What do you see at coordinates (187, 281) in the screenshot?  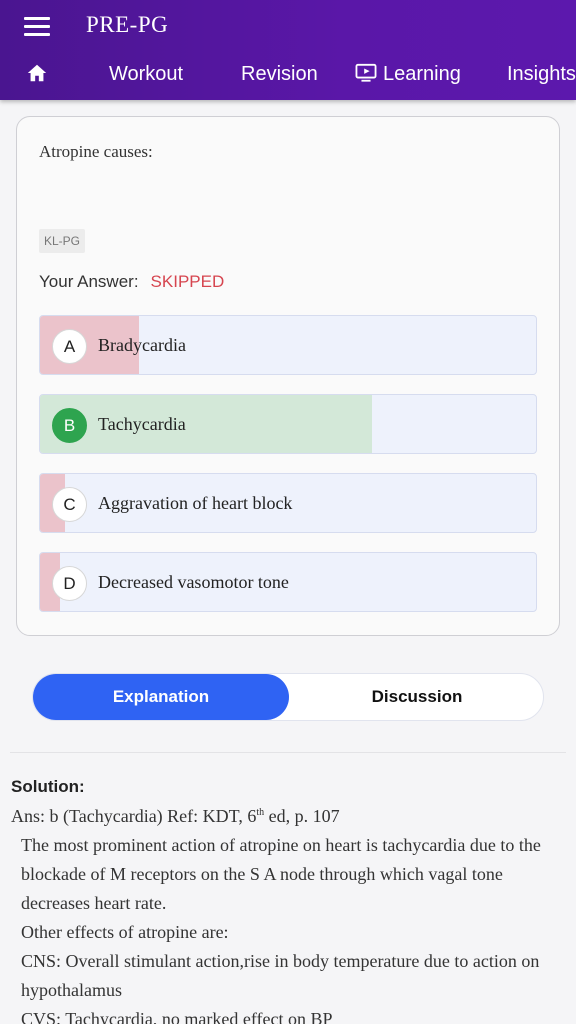 I see `answer-status-badge: SKIPPED` at bounding box center [187, 281].